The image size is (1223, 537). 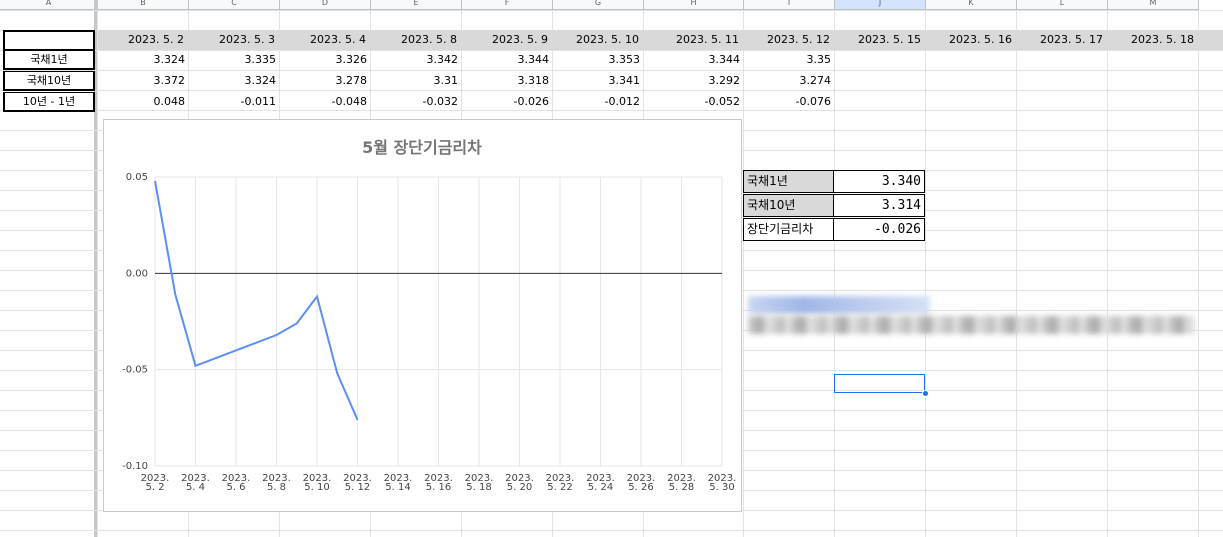 I want to click on summary-row: 국채10년 3.314, so click(x=834, y=205).